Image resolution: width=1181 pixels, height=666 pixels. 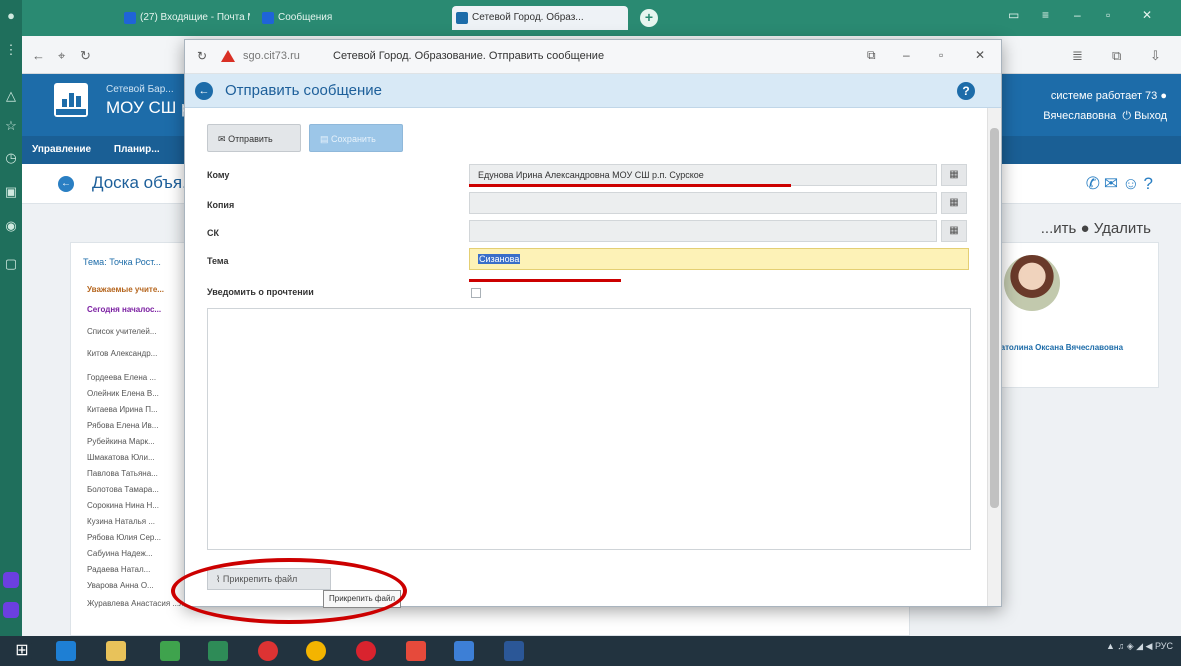 What do you see at coordinates (218, 175) in the screenshot?
I see `to-label: Кому` at bounding box center [218, 175].